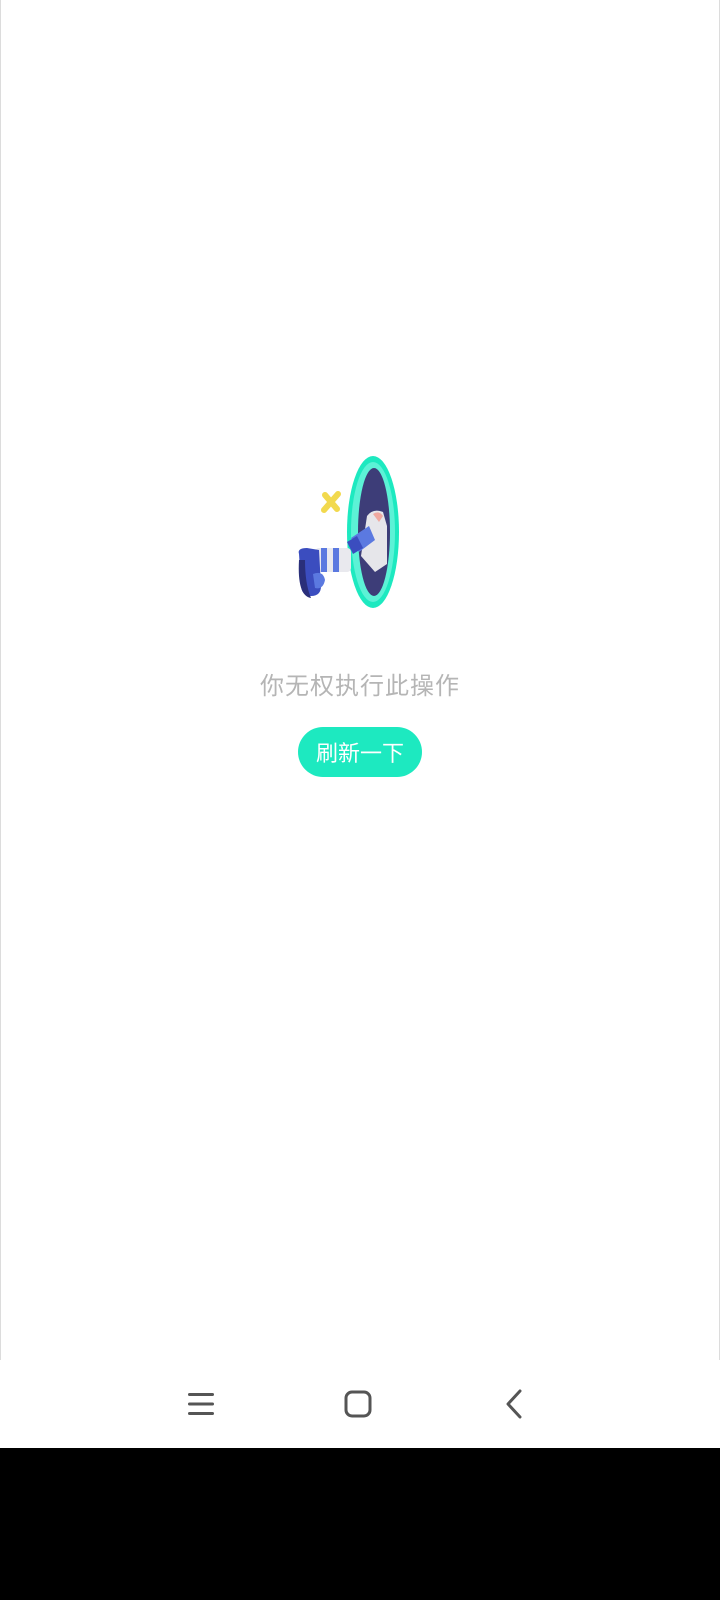  I want to click on back-icon, so click(514, 1404).